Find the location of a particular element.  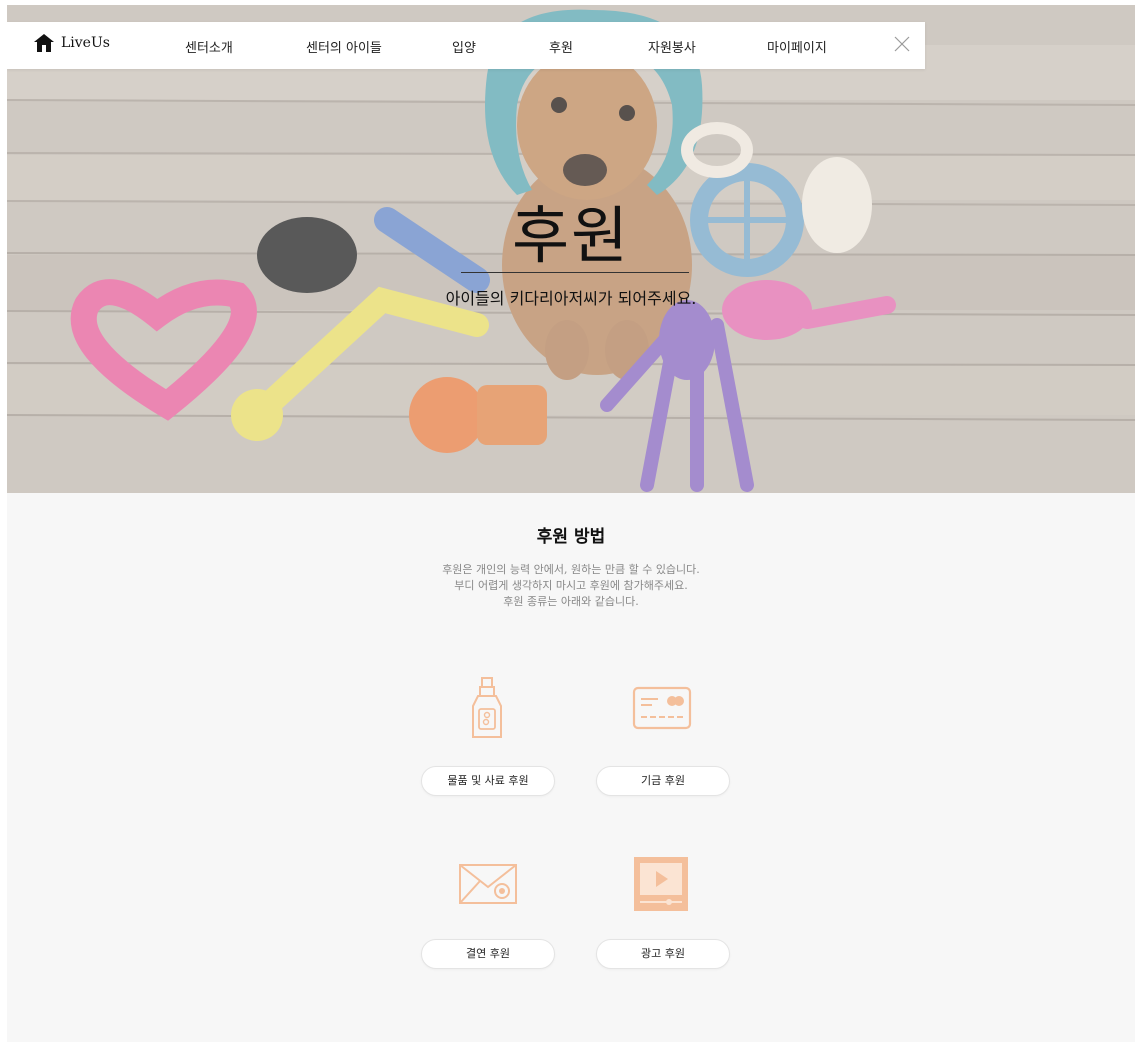

credit-card-icon is located at coordinates (662, 708).